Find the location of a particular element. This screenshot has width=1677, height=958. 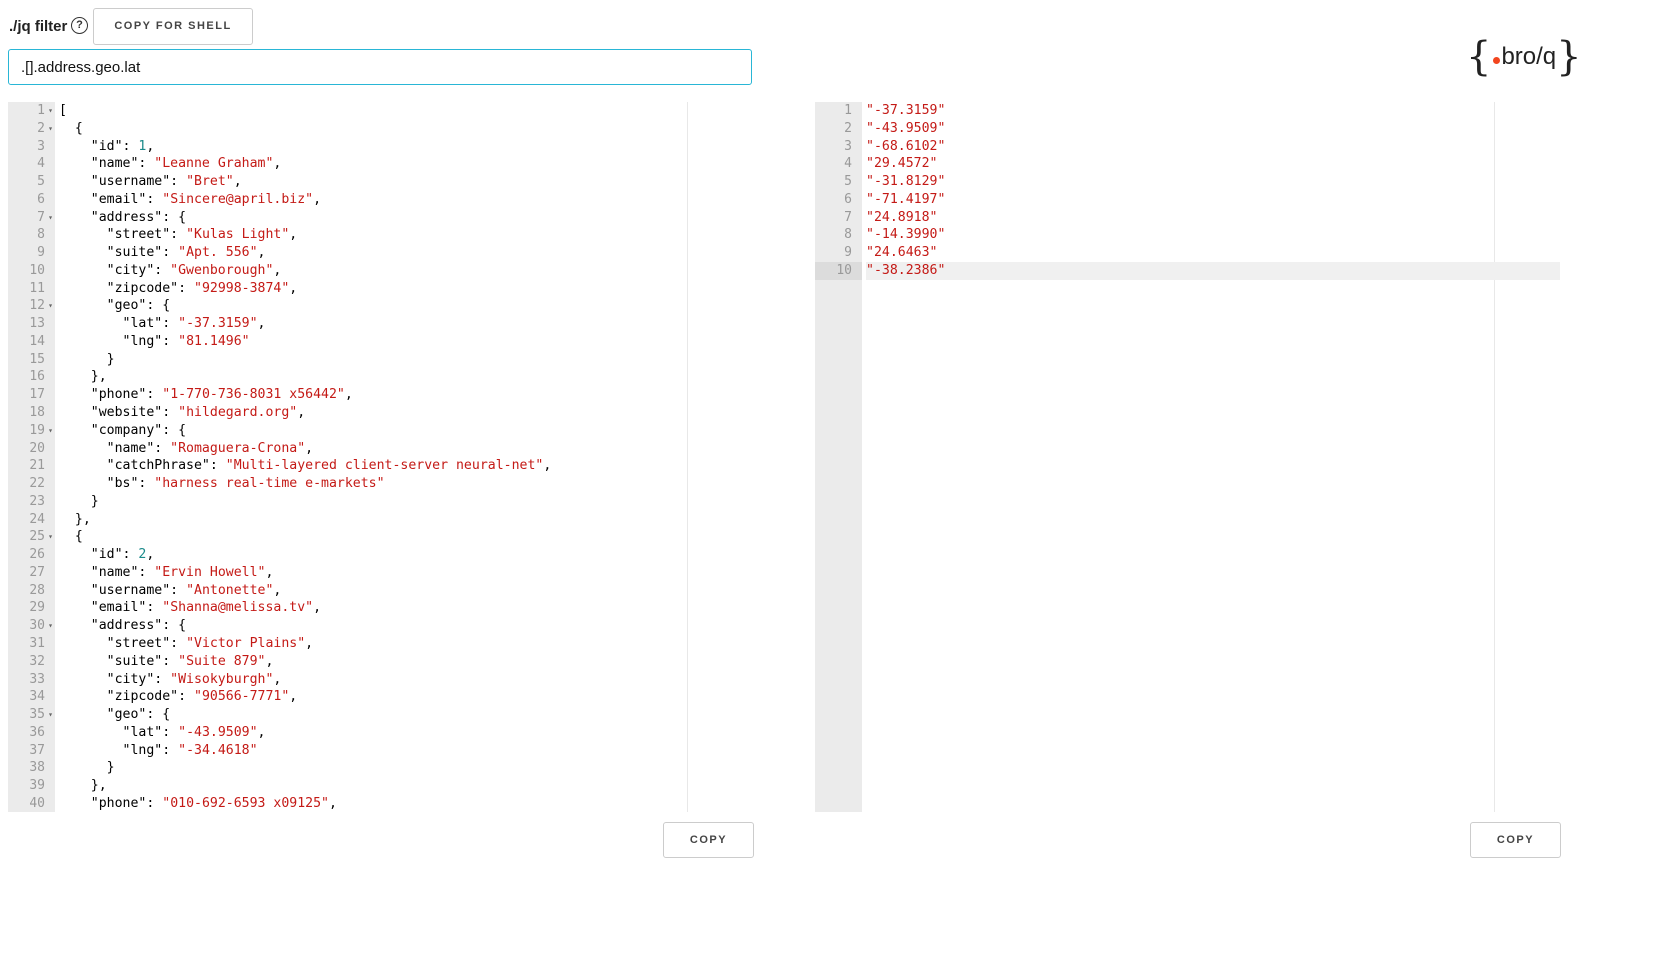

copy-input-button: COPY is located at coordinates (708, 840).